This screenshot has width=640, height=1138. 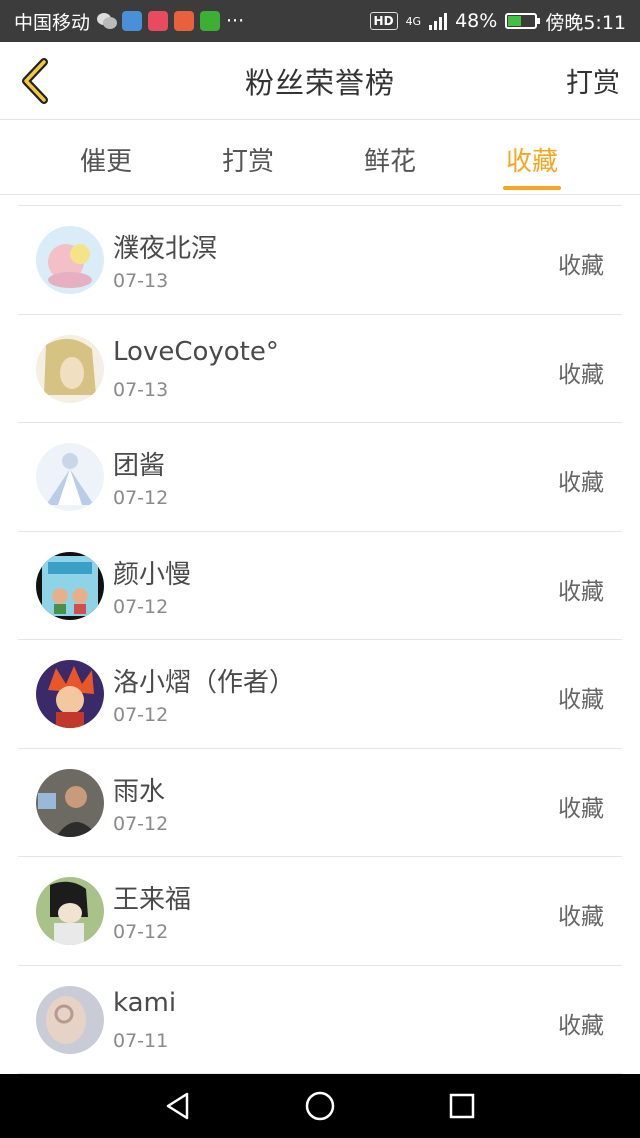 What do you see at coordinates (514, 21) in the screenshot?
I see `battery-level` at bounding box center [514, 21].